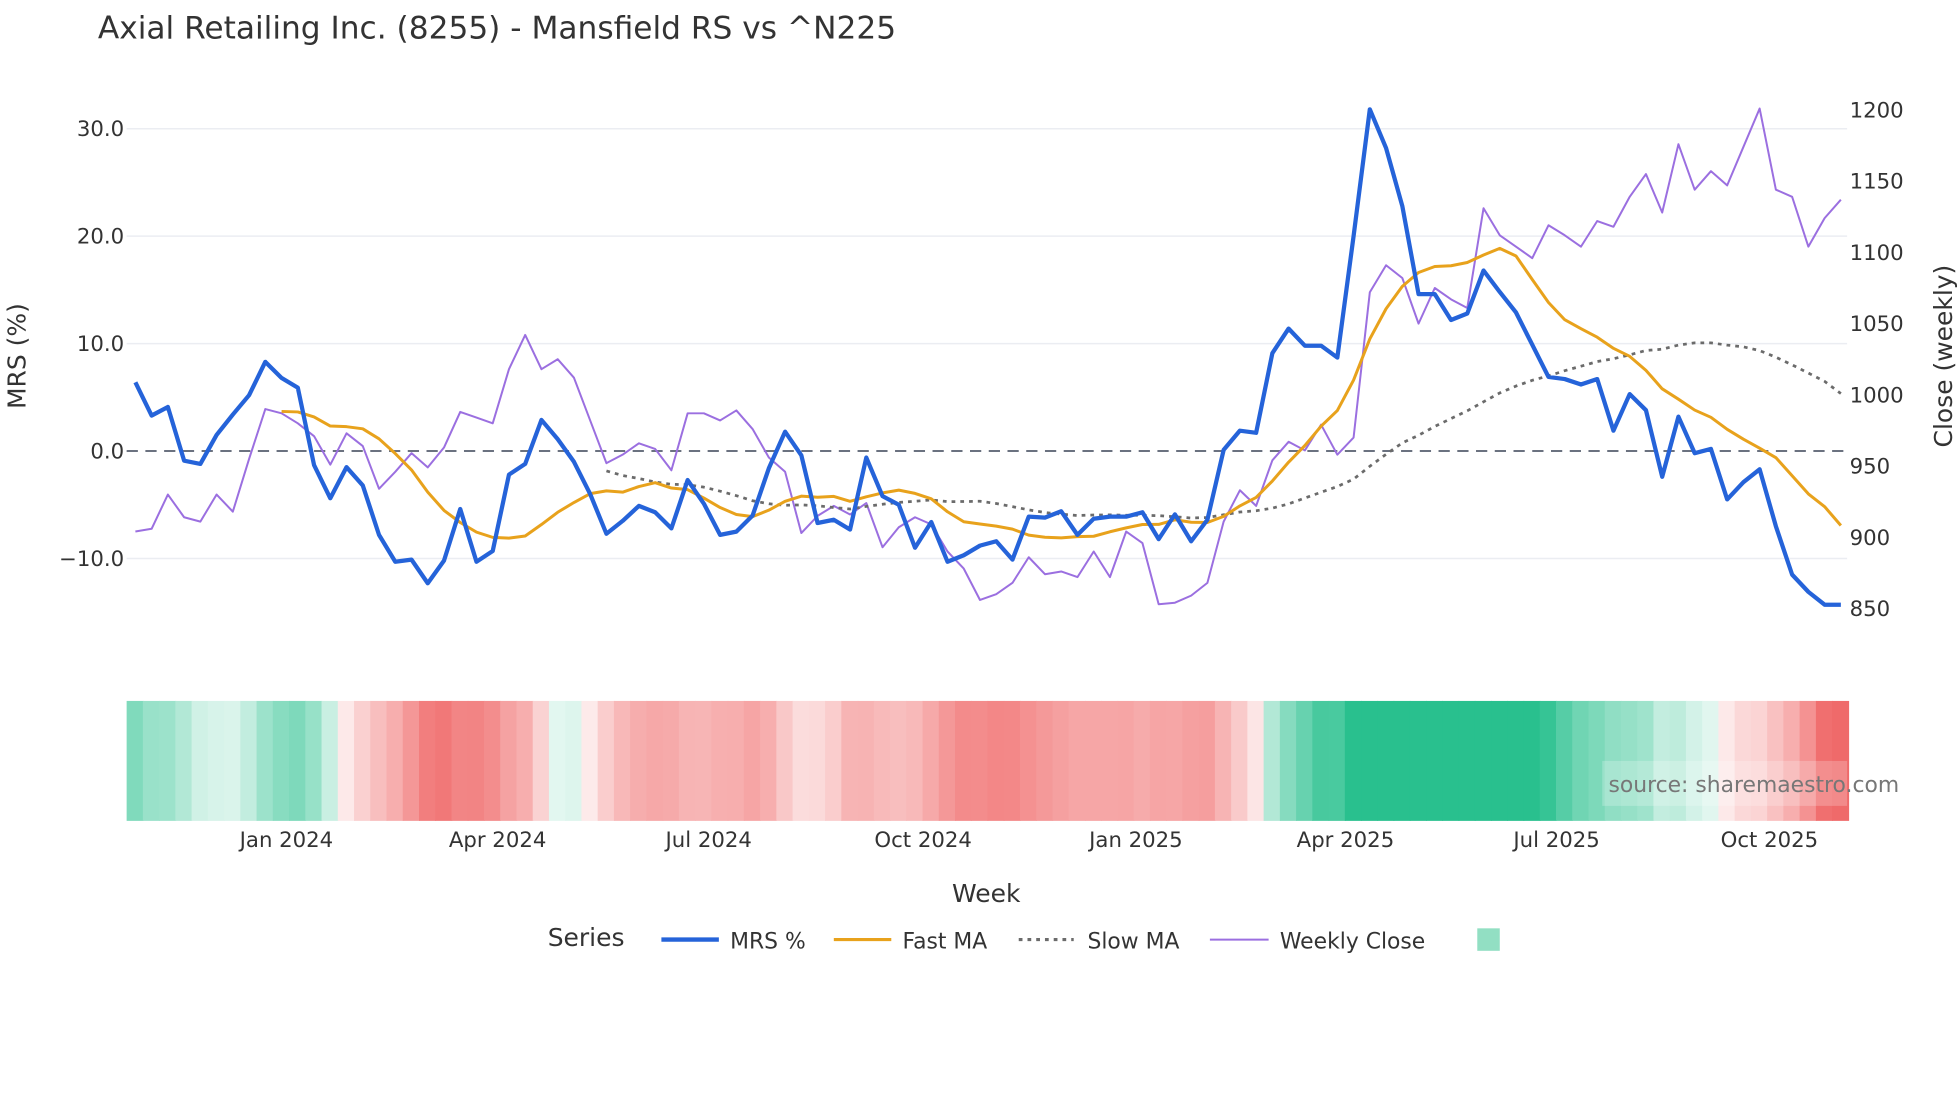  Describe the element at coordinates (1555, 840) in the screenshot. I see `x-tick-label: Jul 2025` at that location.